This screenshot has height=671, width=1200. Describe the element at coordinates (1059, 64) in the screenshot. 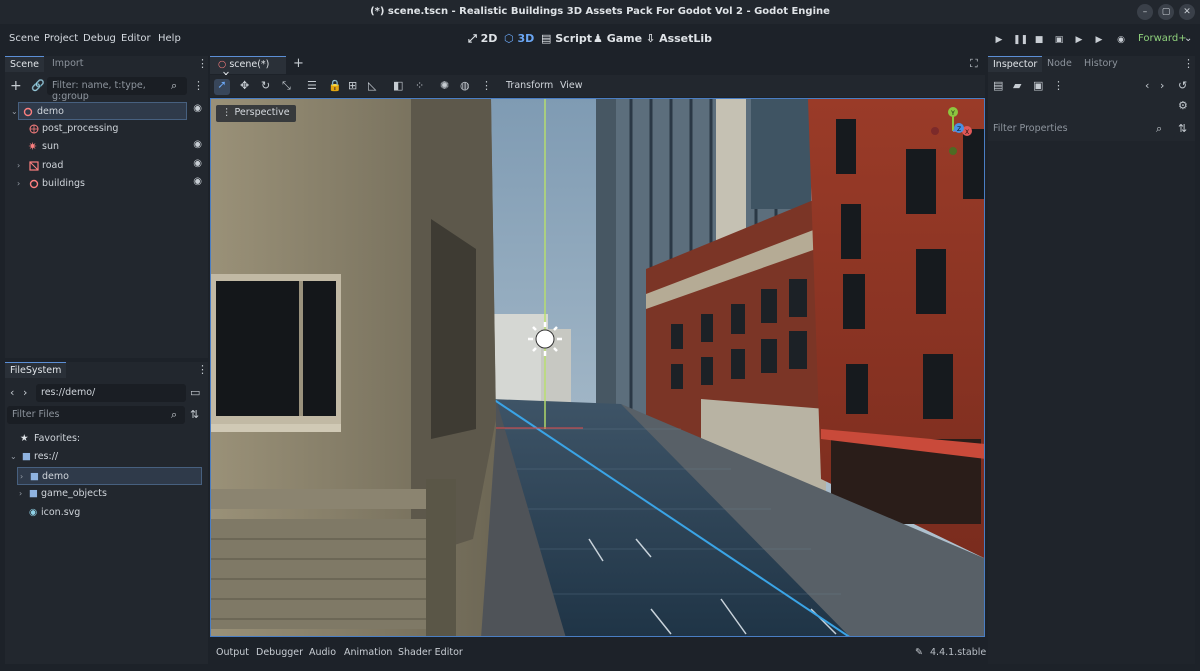

I see `tab-node: Node` at that location.